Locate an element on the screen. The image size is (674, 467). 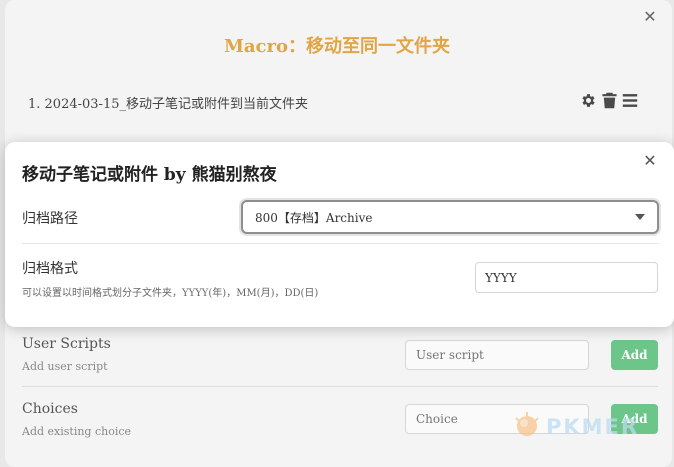
section-divider is located at coordinates (340, 386).